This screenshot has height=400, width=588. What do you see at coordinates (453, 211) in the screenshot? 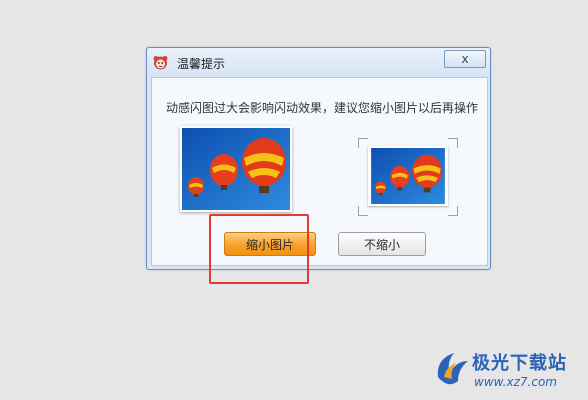
I see `crop-corner-bottom-right` at bounding box center [453, 211].